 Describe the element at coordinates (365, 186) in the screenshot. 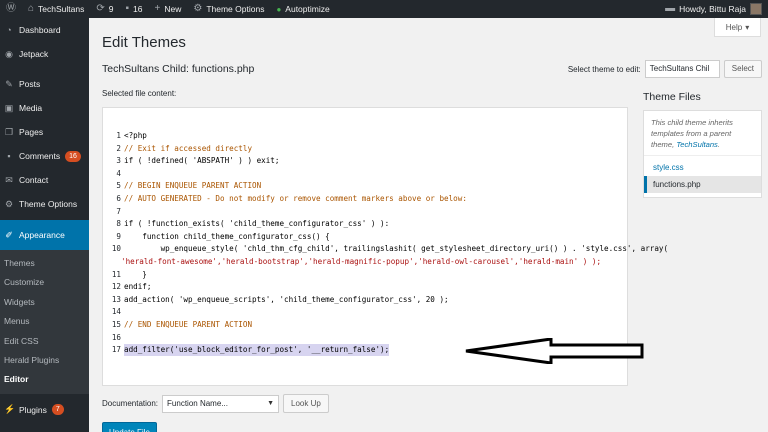

I see `code-line: 5// BEGIN ENQUEUE PARENT ACTION` at that location.